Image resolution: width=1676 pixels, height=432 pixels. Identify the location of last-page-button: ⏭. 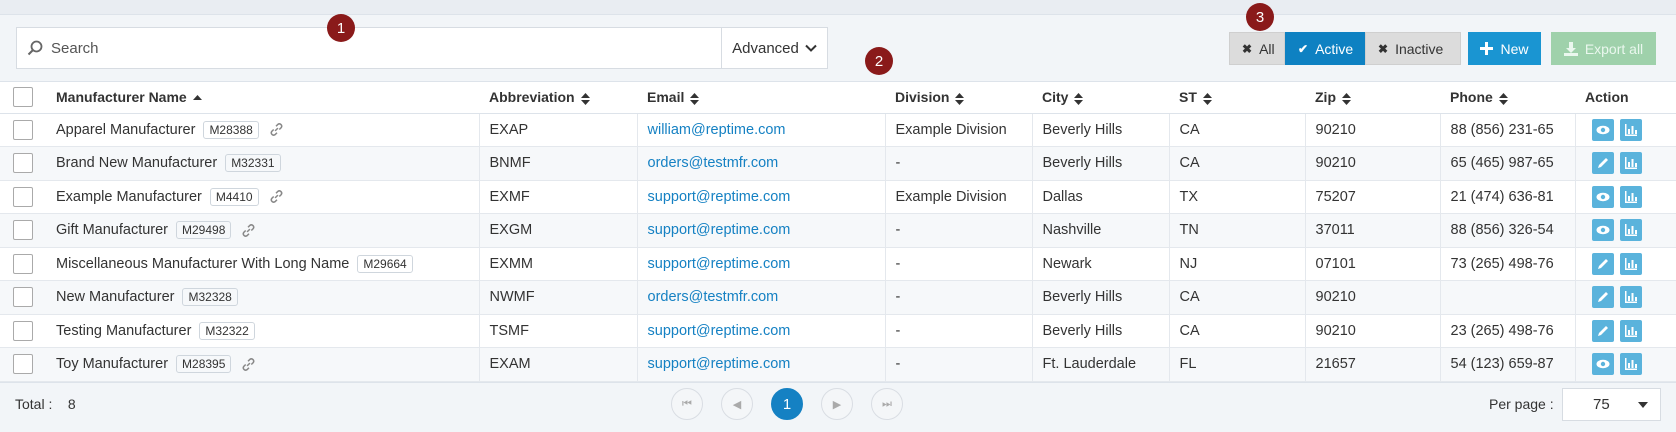
(887, 404).